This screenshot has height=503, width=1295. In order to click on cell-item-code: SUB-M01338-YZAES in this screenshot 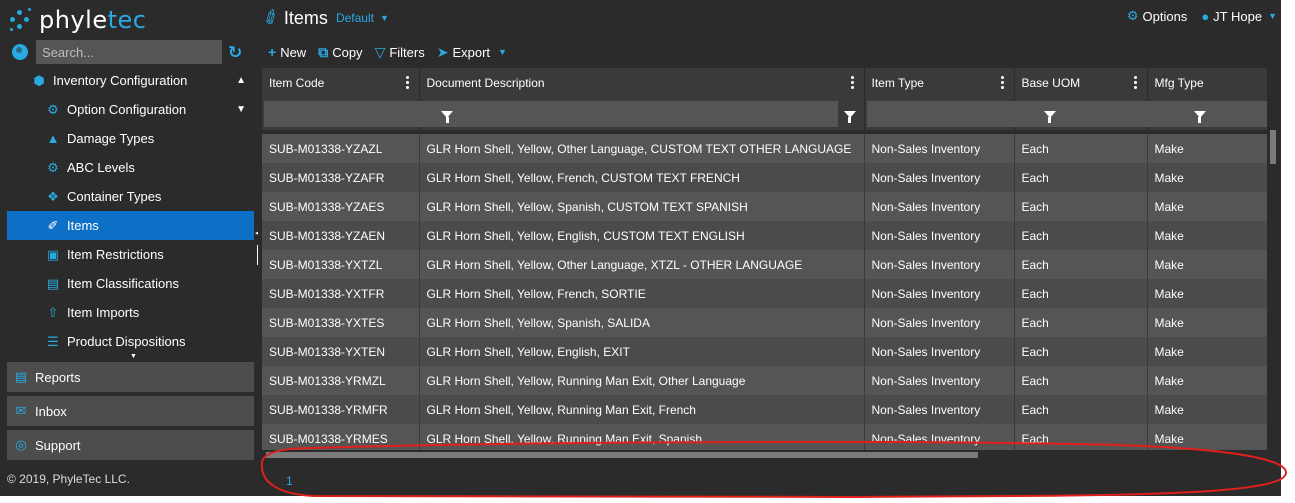, I will do `click(341, 206)`.